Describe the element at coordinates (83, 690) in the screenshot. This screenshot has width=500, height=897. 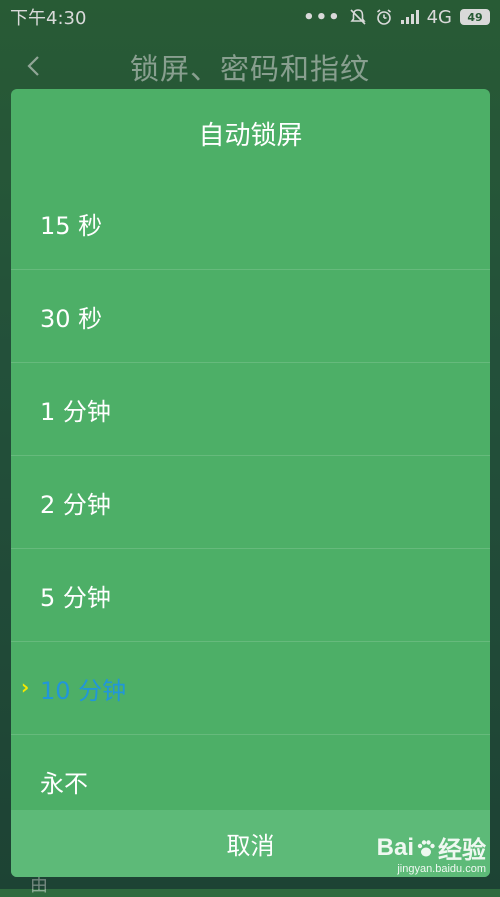
I see `option-label: 10 分钟` at that location.